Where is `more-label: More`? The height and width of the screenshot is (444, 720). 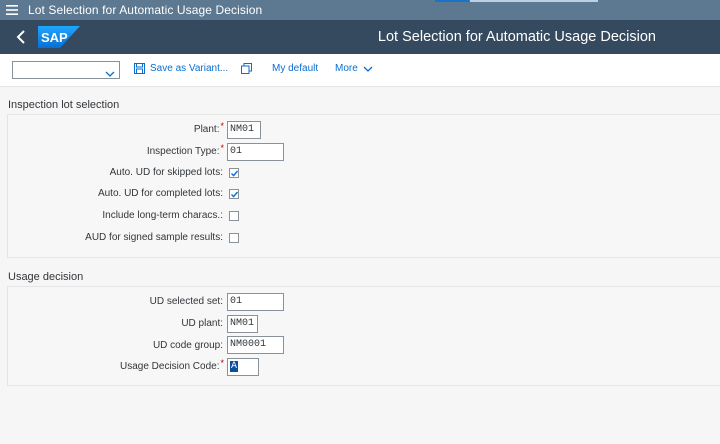
more-label: More is located at coordinates (346, 68).